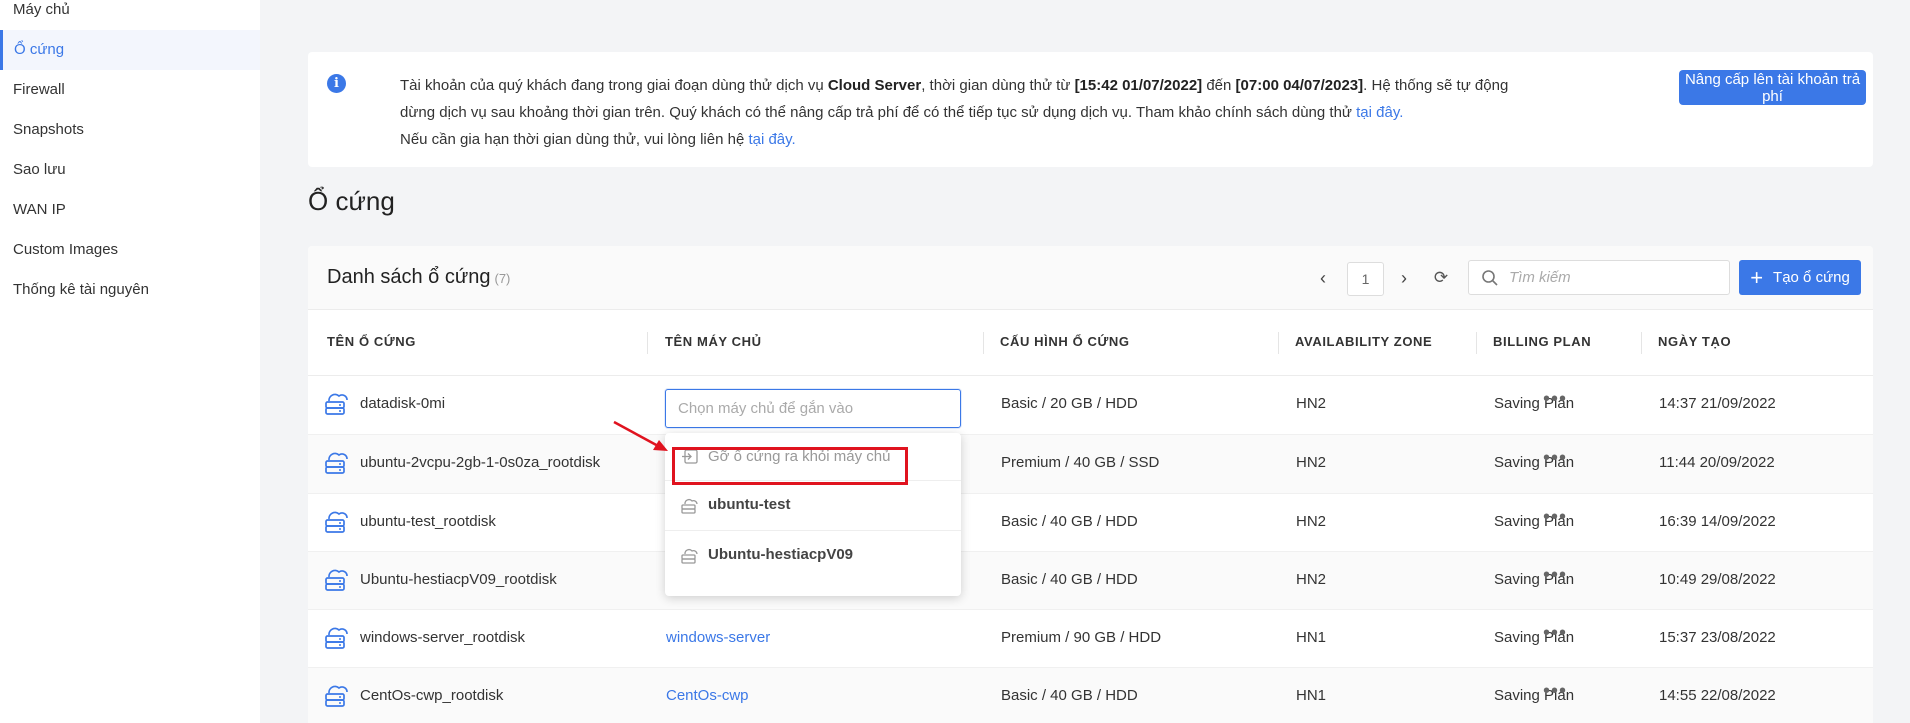  Describe the element at coordinates (1065, 341) in the screenshot. I see `column-header-disk-config: CẤU HÌNH Ổ CỨNG` at that location.